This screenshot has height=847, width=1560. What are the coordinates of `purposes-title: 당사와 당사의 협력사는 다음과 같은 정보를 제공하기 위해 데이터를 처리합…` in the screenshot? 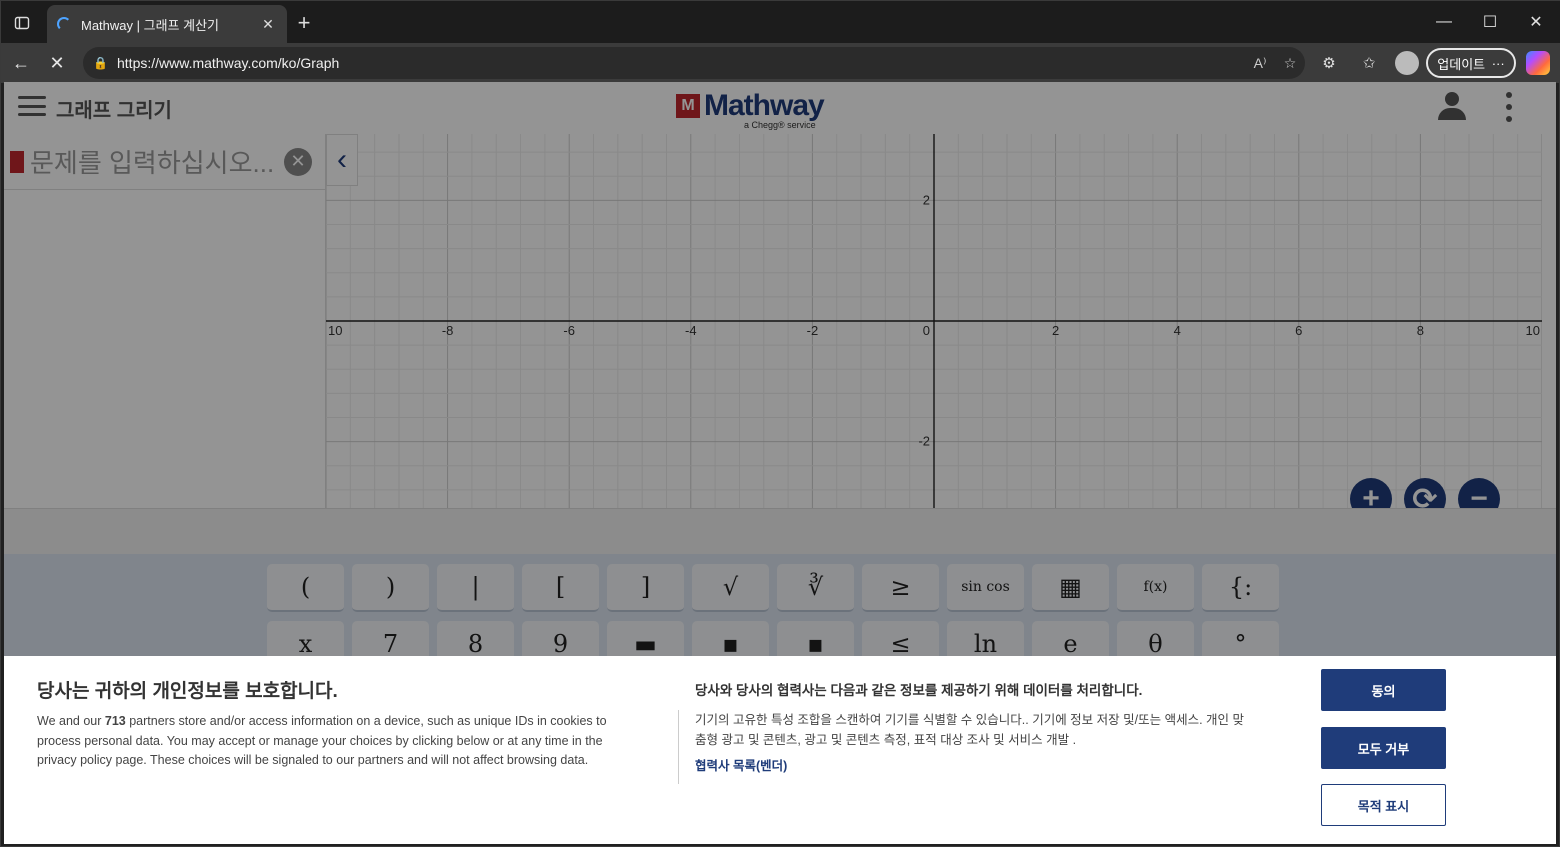 It's located at (919, 690).